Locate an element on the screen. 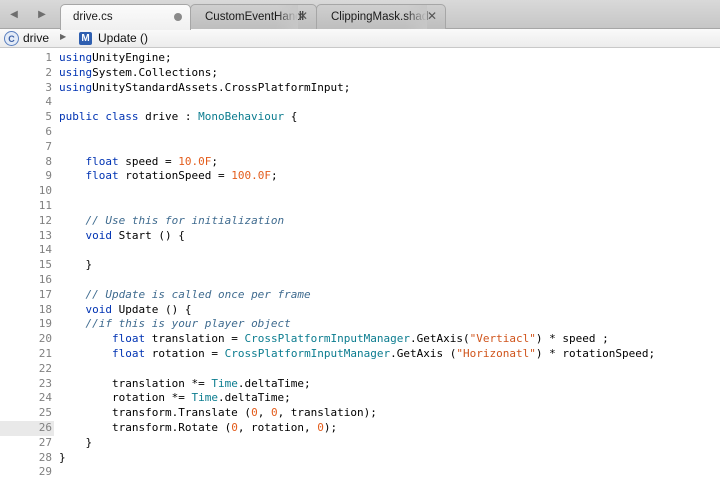 Image resolution: width=720 pixels, height=489 pixels. tab-title: CustomEventHandl is located at coordinates (255, 17).